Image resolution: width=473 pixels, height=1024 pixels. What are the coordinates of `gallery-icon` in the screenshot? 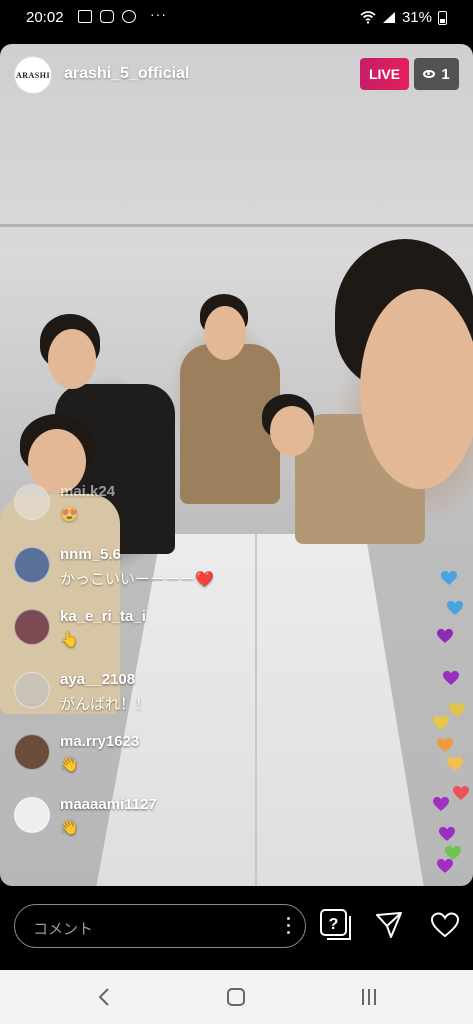 It's located at (85, 16).